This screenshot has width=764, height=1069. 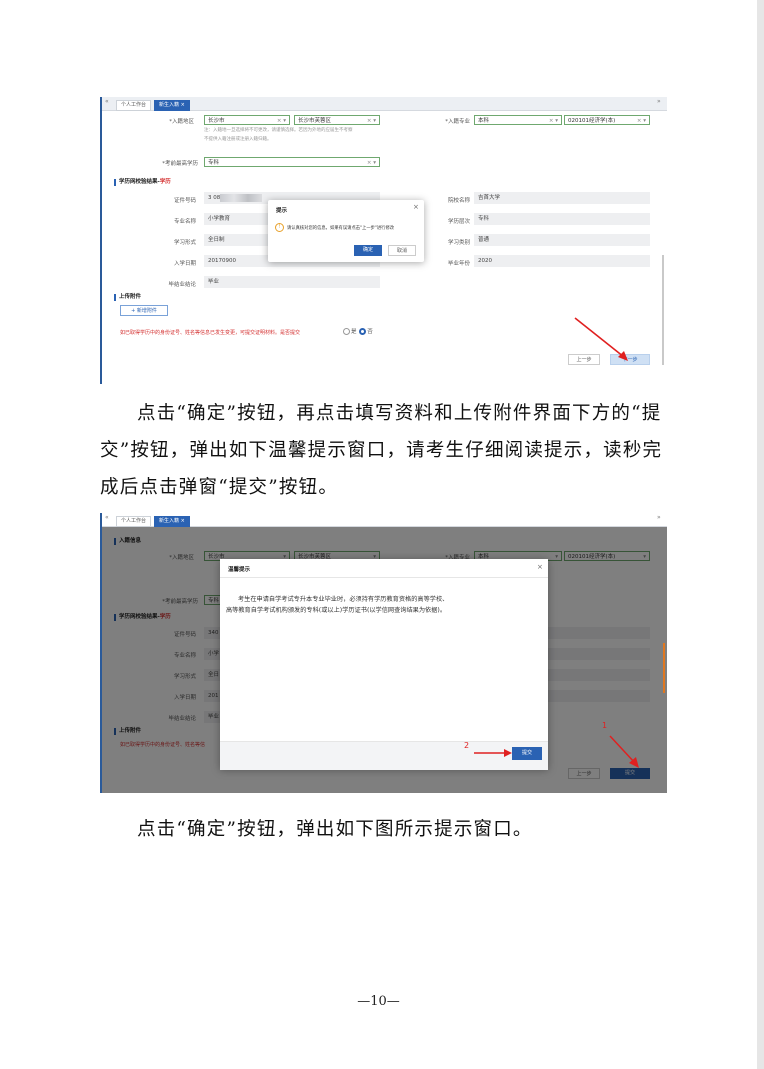 I want to click on row-label: 学历层次, so click(x=458, y=222).